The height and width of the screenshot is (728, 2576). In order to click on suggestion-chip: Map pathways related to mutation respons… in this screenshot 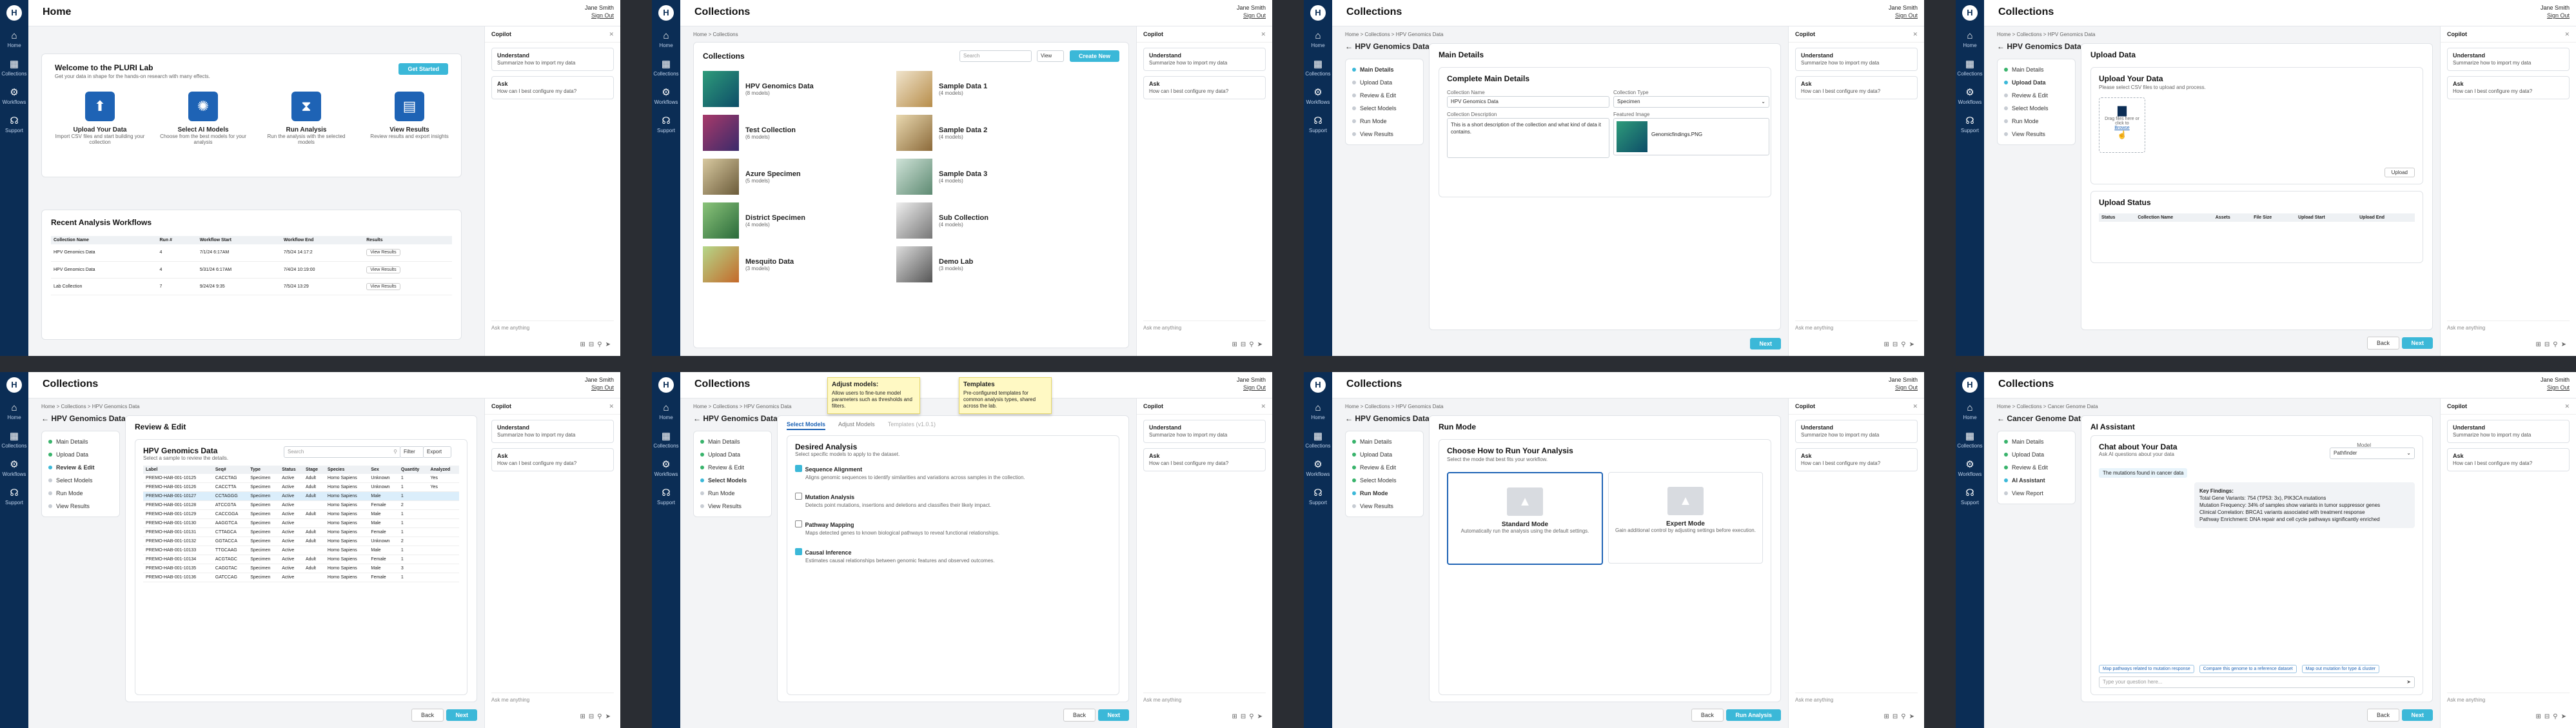, I will do `click(2146, 669)`.